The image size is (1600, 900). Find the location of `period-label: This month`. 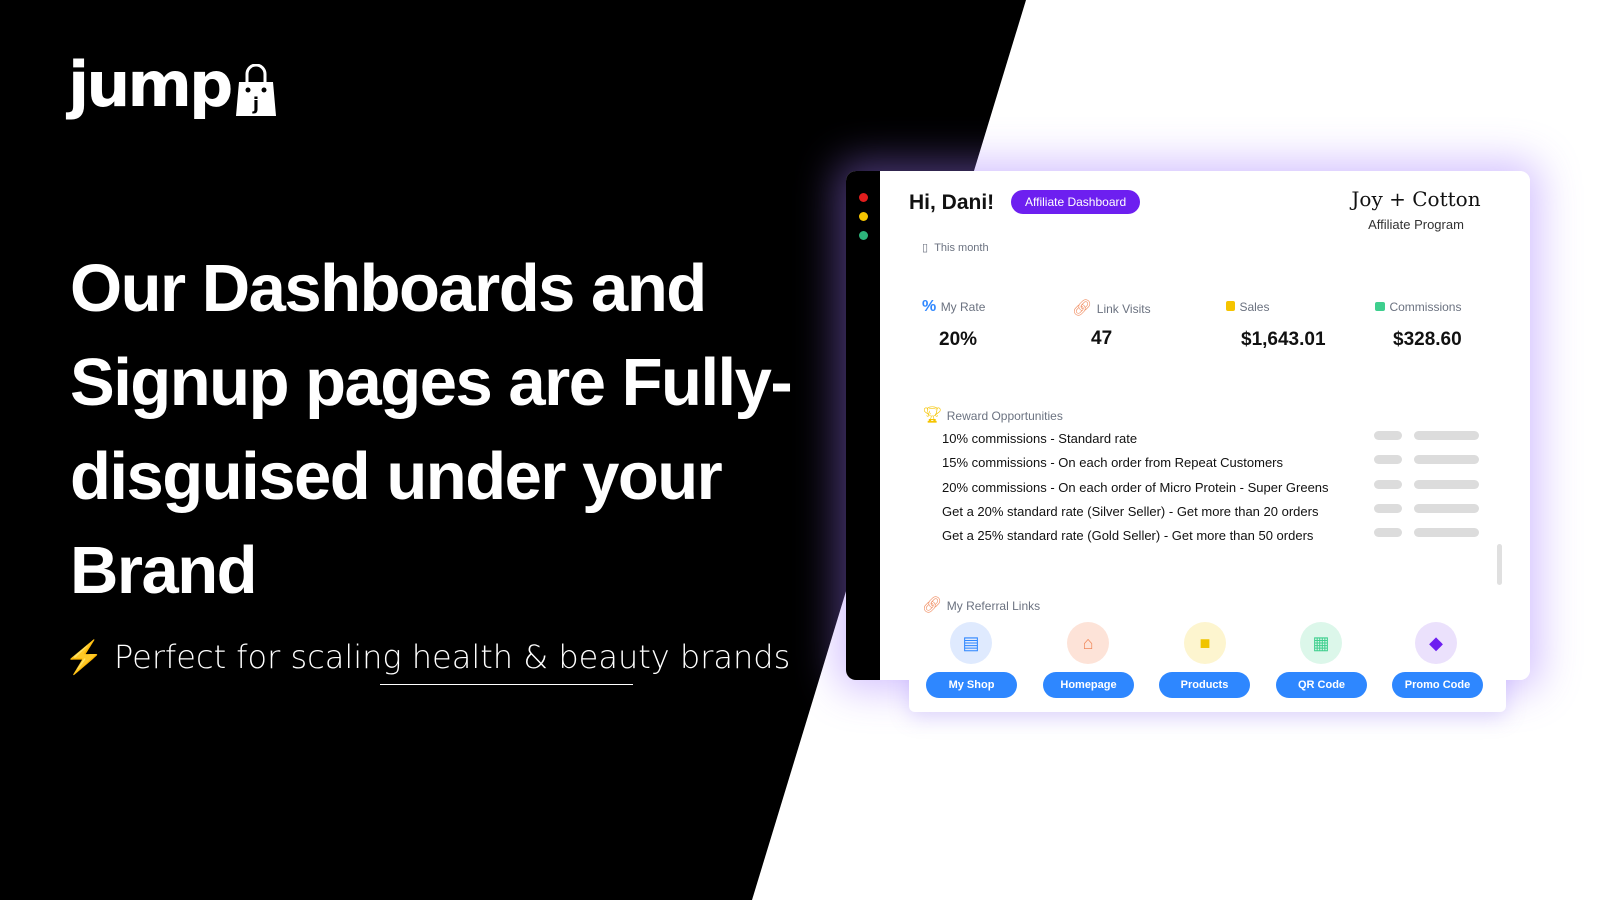

period-label: This month is located at coordinates (961, 248).